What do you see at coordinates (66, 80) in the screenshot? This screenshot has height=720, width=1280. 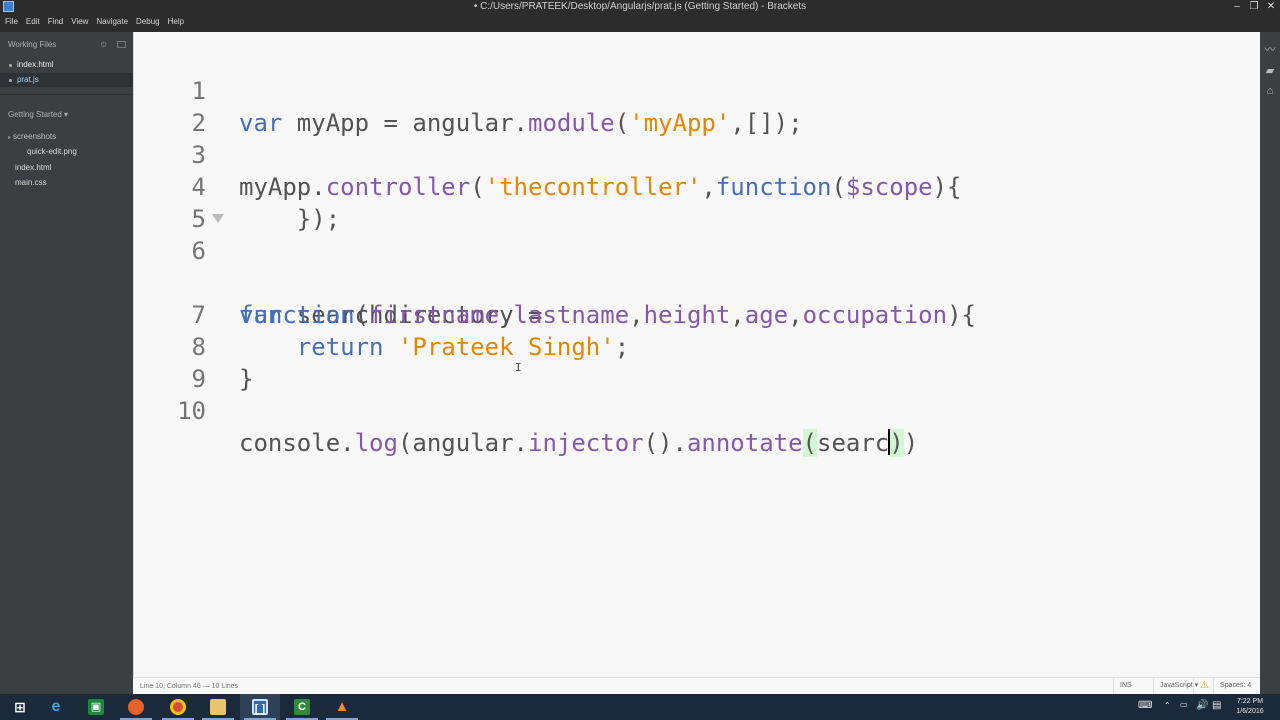 I see `working-file-item-active: prat.js` at bounding box center [66, 80].